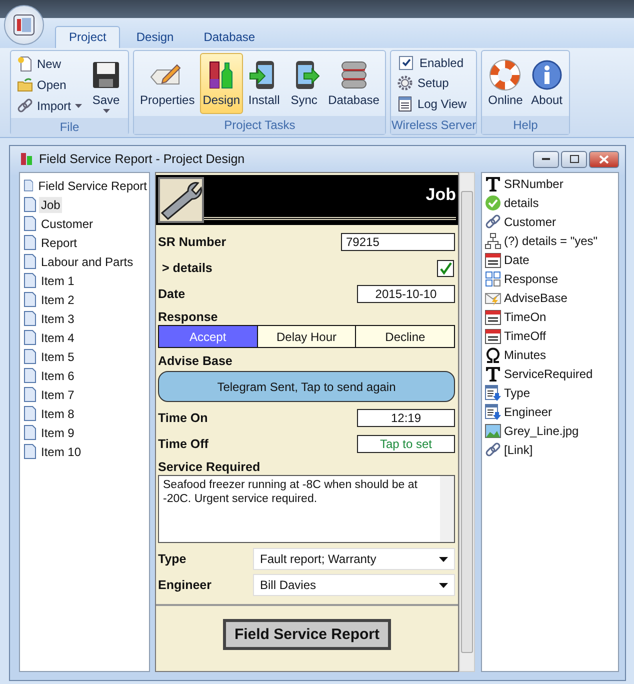  What do you see at coordinates (574, 159) in the screenshot?
I see `maximize-button` at bounding box center [574, 159].